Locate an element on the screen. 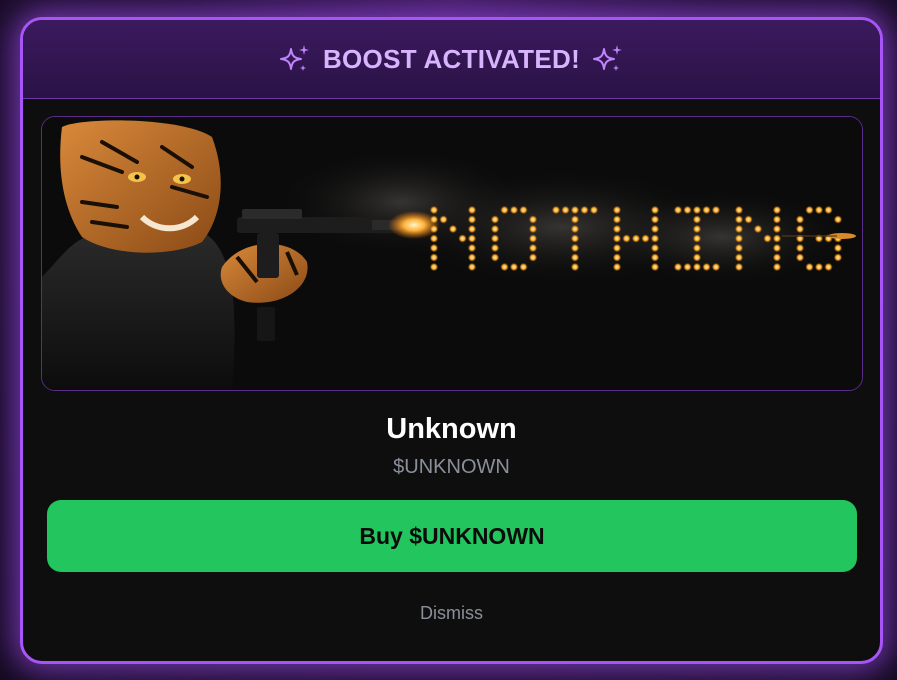 The image size is (897, 680). modal-header: BOOST ACTIVATED! is located at coordinates (451, 59).